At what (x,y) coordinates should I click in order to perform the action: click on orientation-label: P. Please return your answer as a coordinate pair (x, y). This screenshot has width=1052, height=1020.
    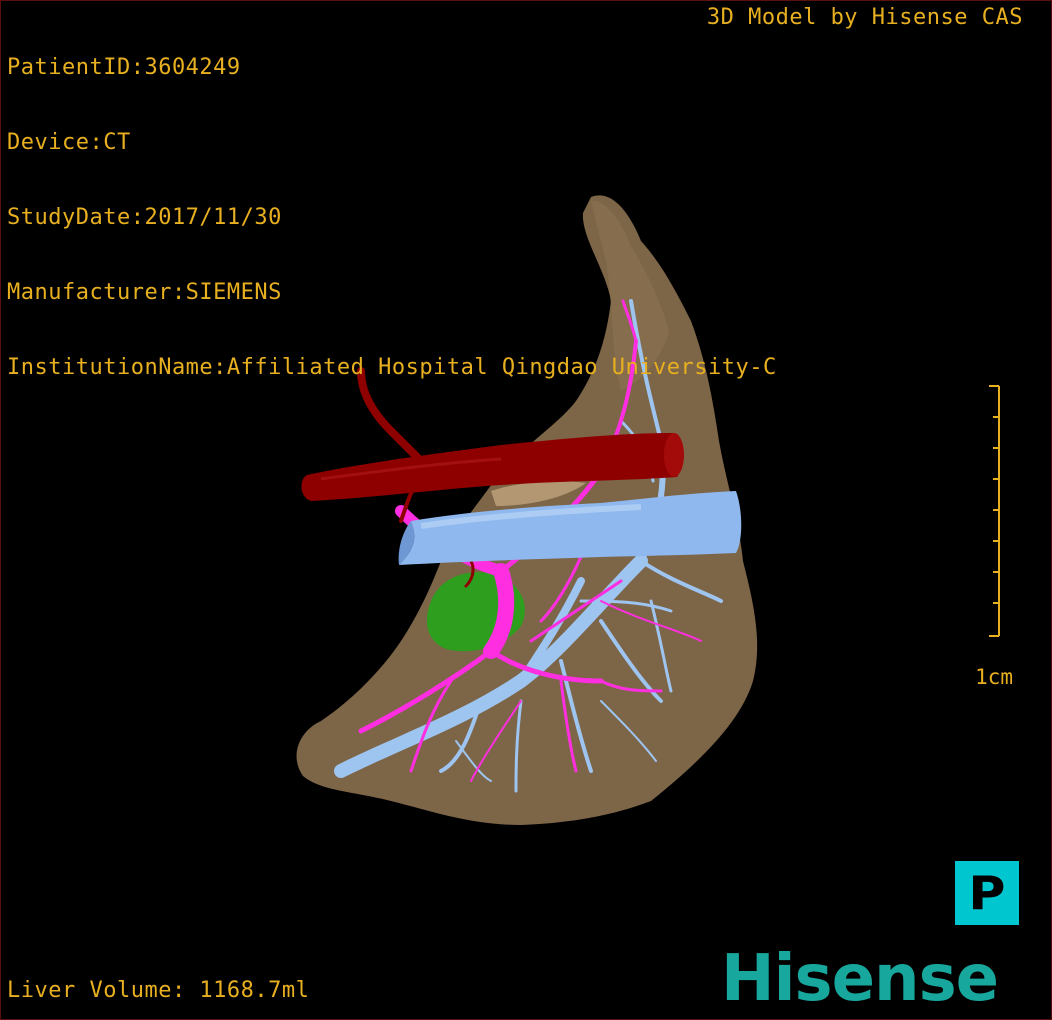
    Looking at the image, I should click on (987, 893).